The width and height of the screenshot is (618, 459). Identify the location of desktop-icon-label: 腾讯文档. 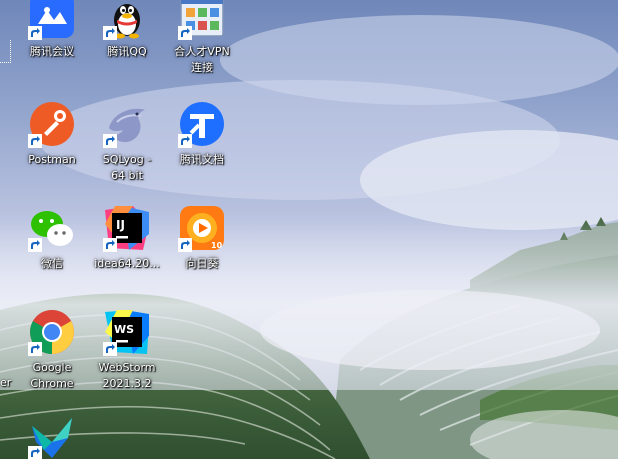
(202, 159).